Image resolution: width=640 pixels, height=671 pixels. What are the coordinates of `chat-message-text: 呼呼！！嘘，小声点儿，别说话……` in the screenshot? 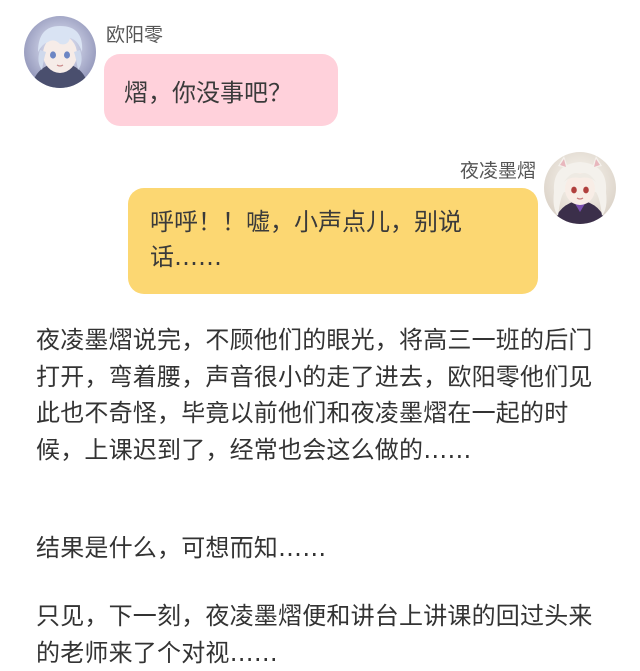 It's located at (306, 239).